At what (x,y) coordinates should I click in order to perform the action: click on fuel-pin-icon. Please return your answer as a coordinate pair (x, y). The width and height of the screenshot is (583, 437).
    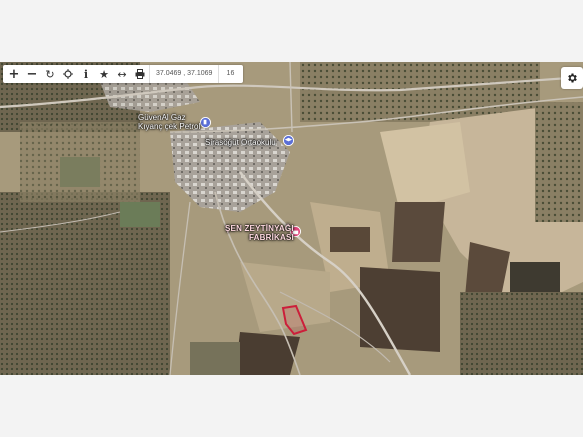
    Looking at the image, I should click on (205, 122).